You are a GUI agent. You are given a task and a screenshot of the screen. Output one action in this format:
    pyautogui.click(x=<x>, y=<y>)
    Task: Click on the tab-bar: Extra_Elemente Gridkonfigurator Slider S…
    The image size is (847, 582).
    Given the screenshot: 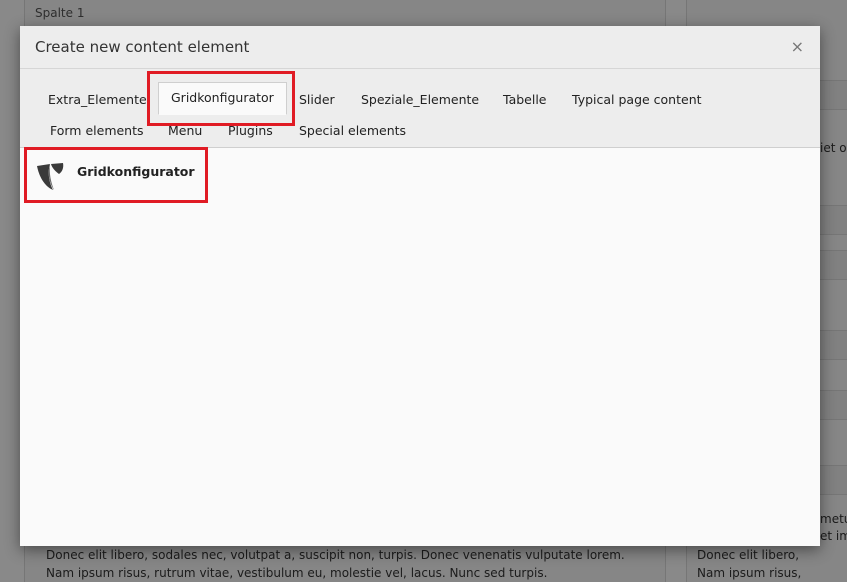 What is the action you would take?
    pyautogui.click(x=420, y=108)
    